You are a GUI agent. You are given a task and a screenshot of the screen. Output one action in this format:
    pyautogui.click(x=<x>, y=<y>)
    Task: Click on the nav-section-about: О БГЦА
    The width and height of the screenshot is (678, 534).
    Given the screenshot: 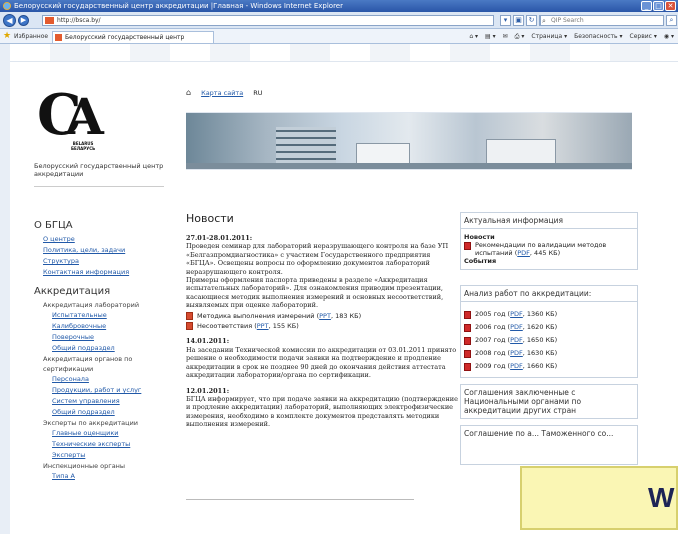 What is the action you would take?
    pyautogui.click(x=53, y=225)
    